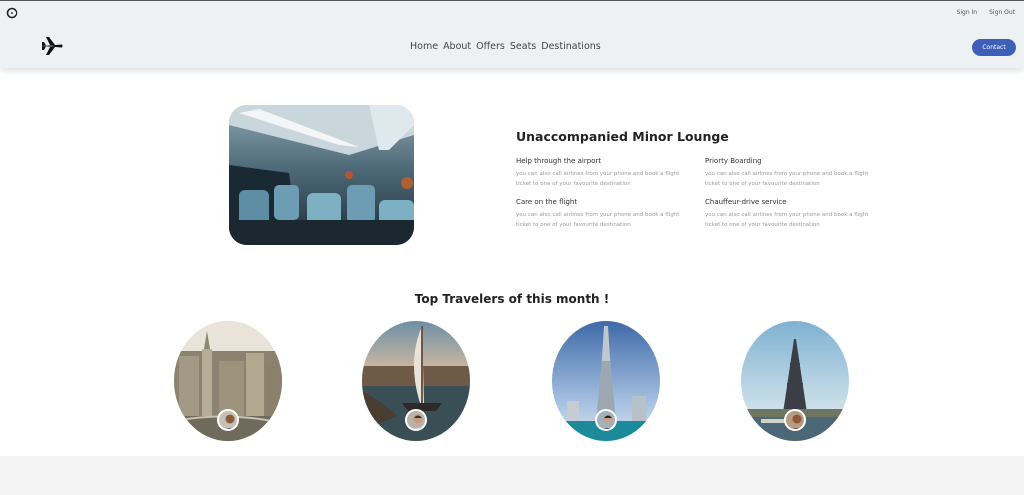 The image size is (1024, 495). I want to click on sign-out-link: Sign Out, so click(1002, 12).